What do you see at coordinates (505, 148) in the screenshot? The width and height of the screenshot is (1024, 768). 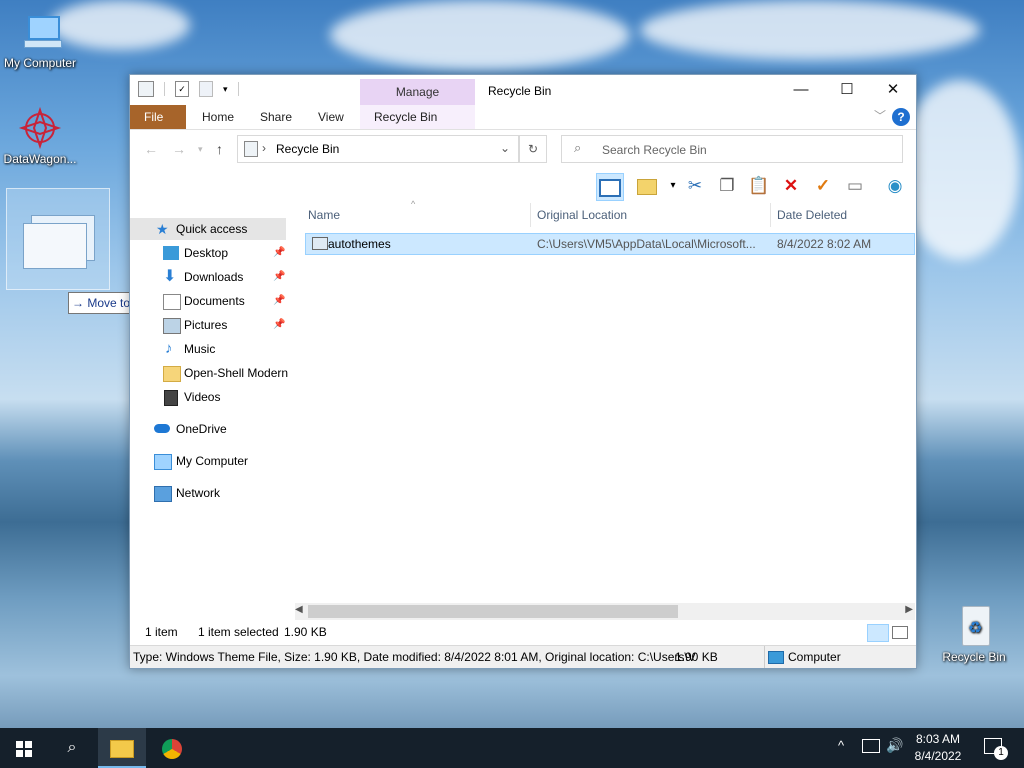 I see `chevron-down-icon: ⌄` at bounding box center [505, 148].